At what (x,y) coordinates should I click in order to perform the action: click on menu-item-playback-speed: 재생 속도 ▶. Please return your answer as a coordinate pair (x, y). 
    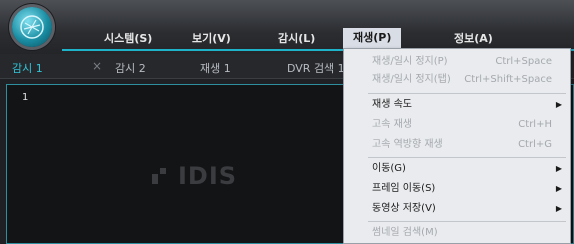
    Looking at the image, I should click on (457, 105).